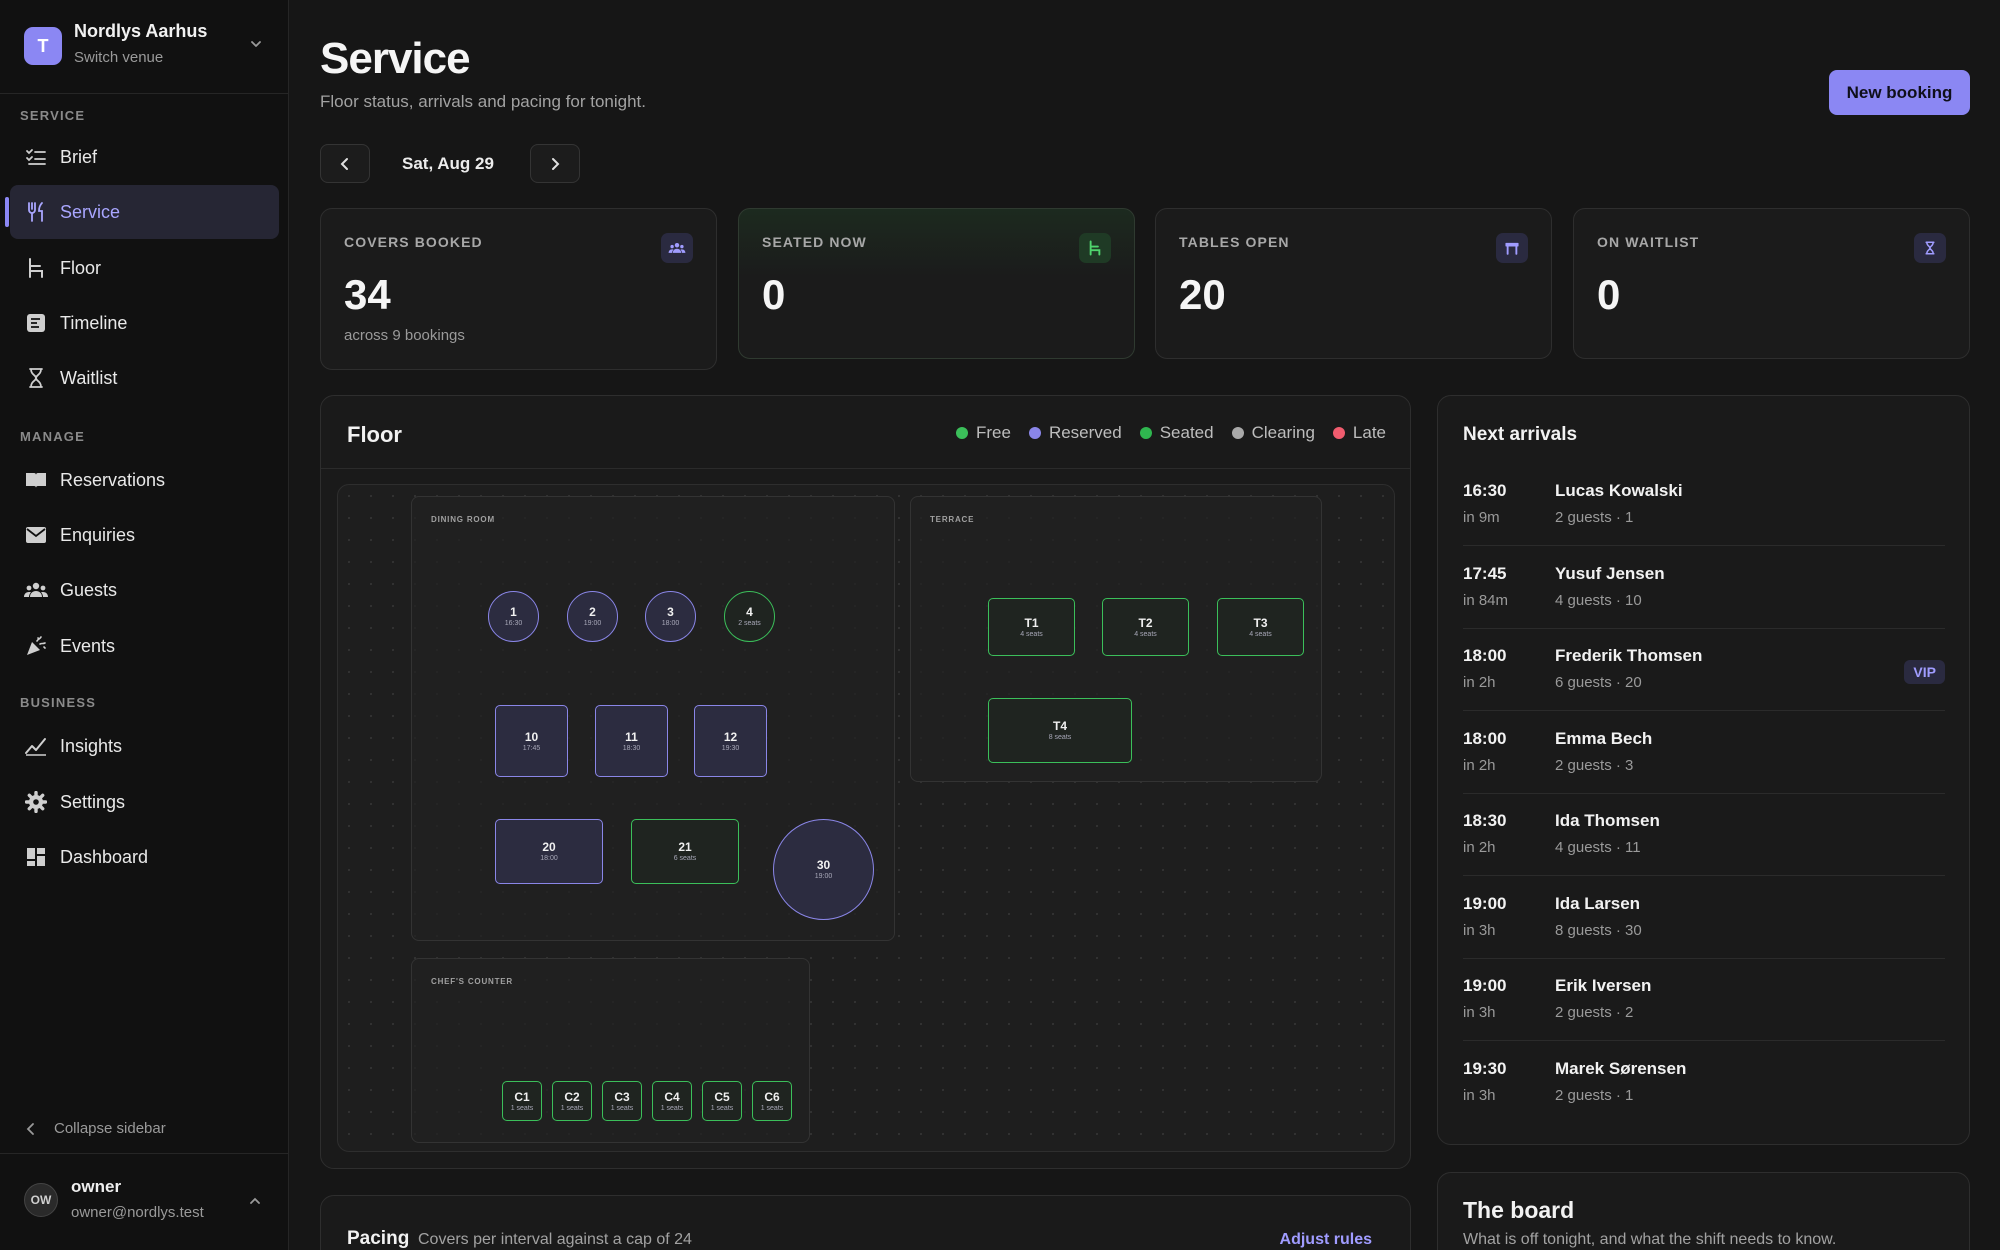  Describe the element at coordinates (472, 981) in the screenshot. I see `zone-label: CHEF'S COUNTER` at that location.